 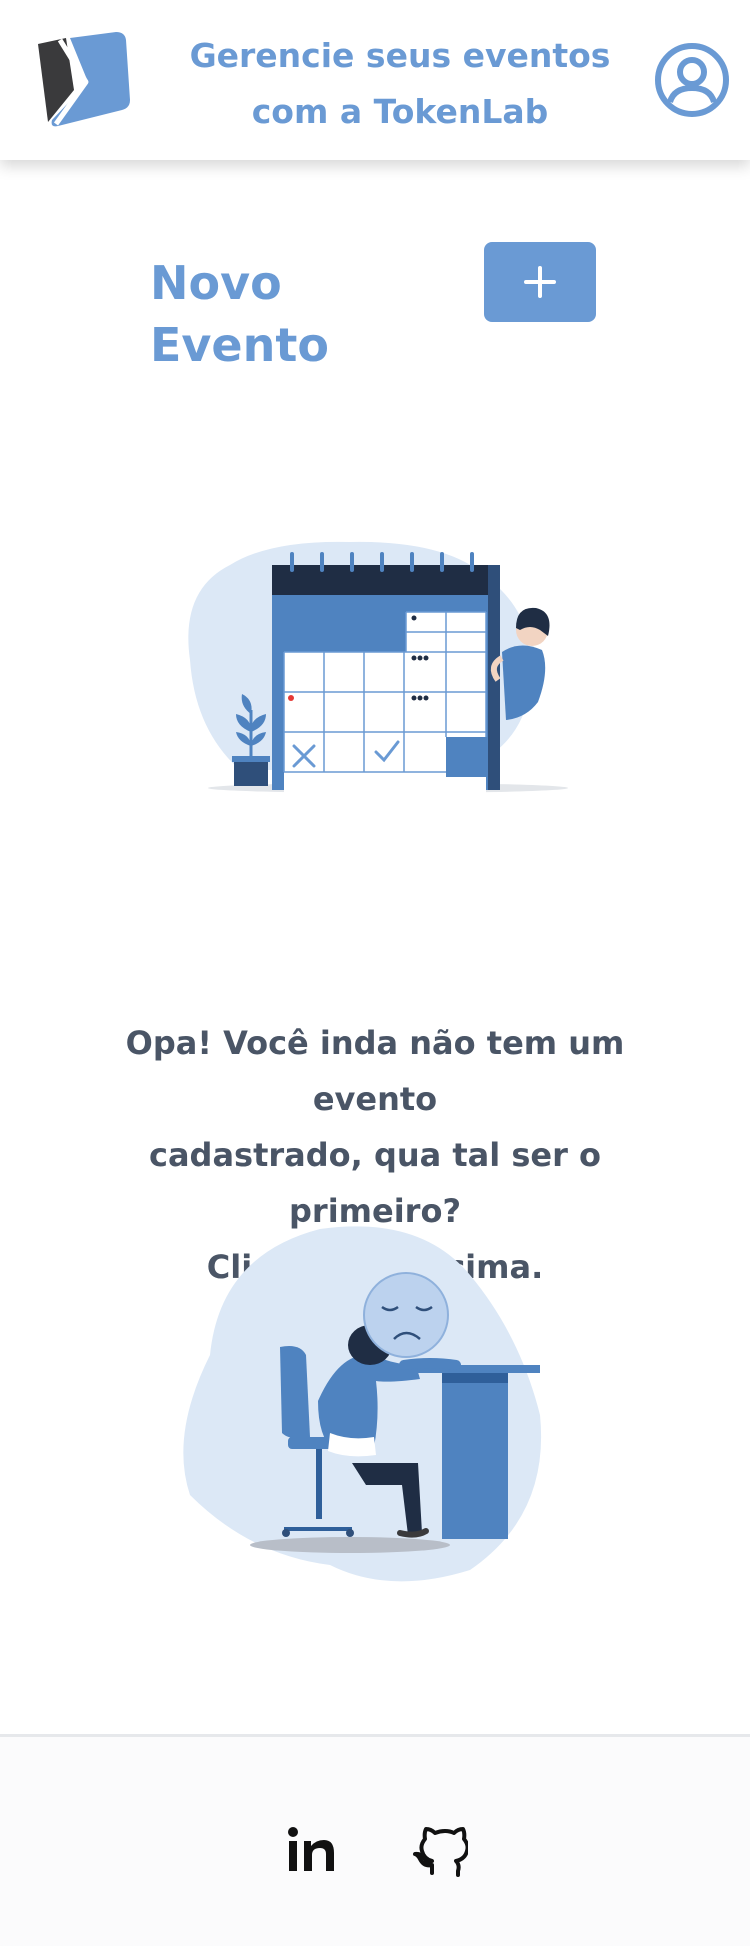 I want to click on sad-person-illustration, so click(x=362, y=1404).